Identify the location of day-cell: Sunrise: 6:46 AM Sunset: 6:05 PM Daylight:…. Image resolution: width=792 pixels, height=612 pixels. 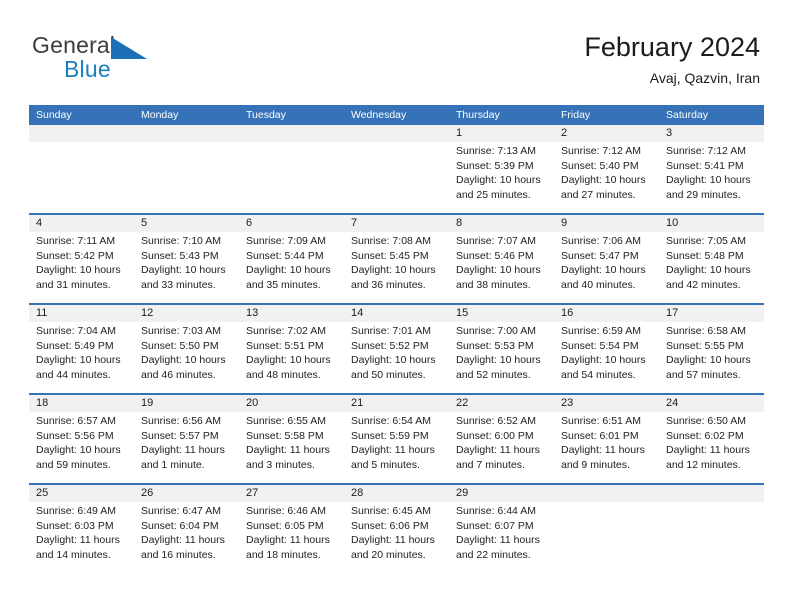
(291, 537).